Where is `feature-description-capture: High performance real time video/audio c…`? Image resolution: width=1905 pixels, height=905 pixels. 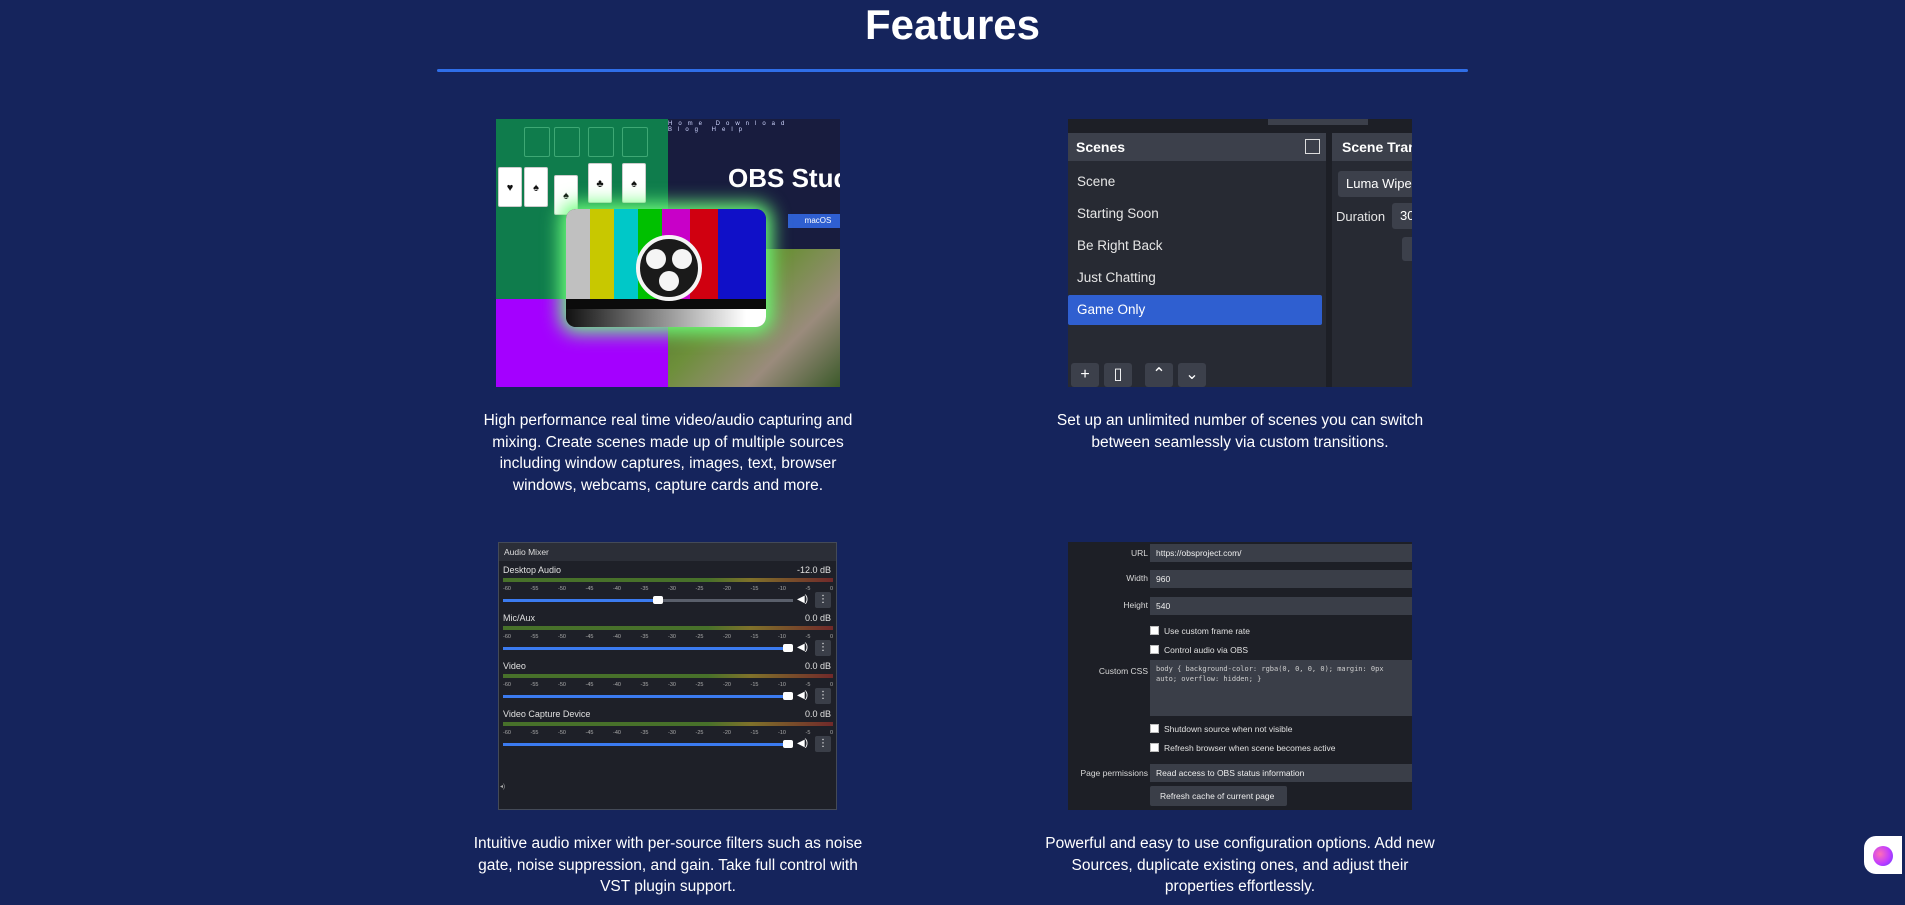 feature-description-capture: High performance real time video/audio c… is located at coordinates (668, 453).